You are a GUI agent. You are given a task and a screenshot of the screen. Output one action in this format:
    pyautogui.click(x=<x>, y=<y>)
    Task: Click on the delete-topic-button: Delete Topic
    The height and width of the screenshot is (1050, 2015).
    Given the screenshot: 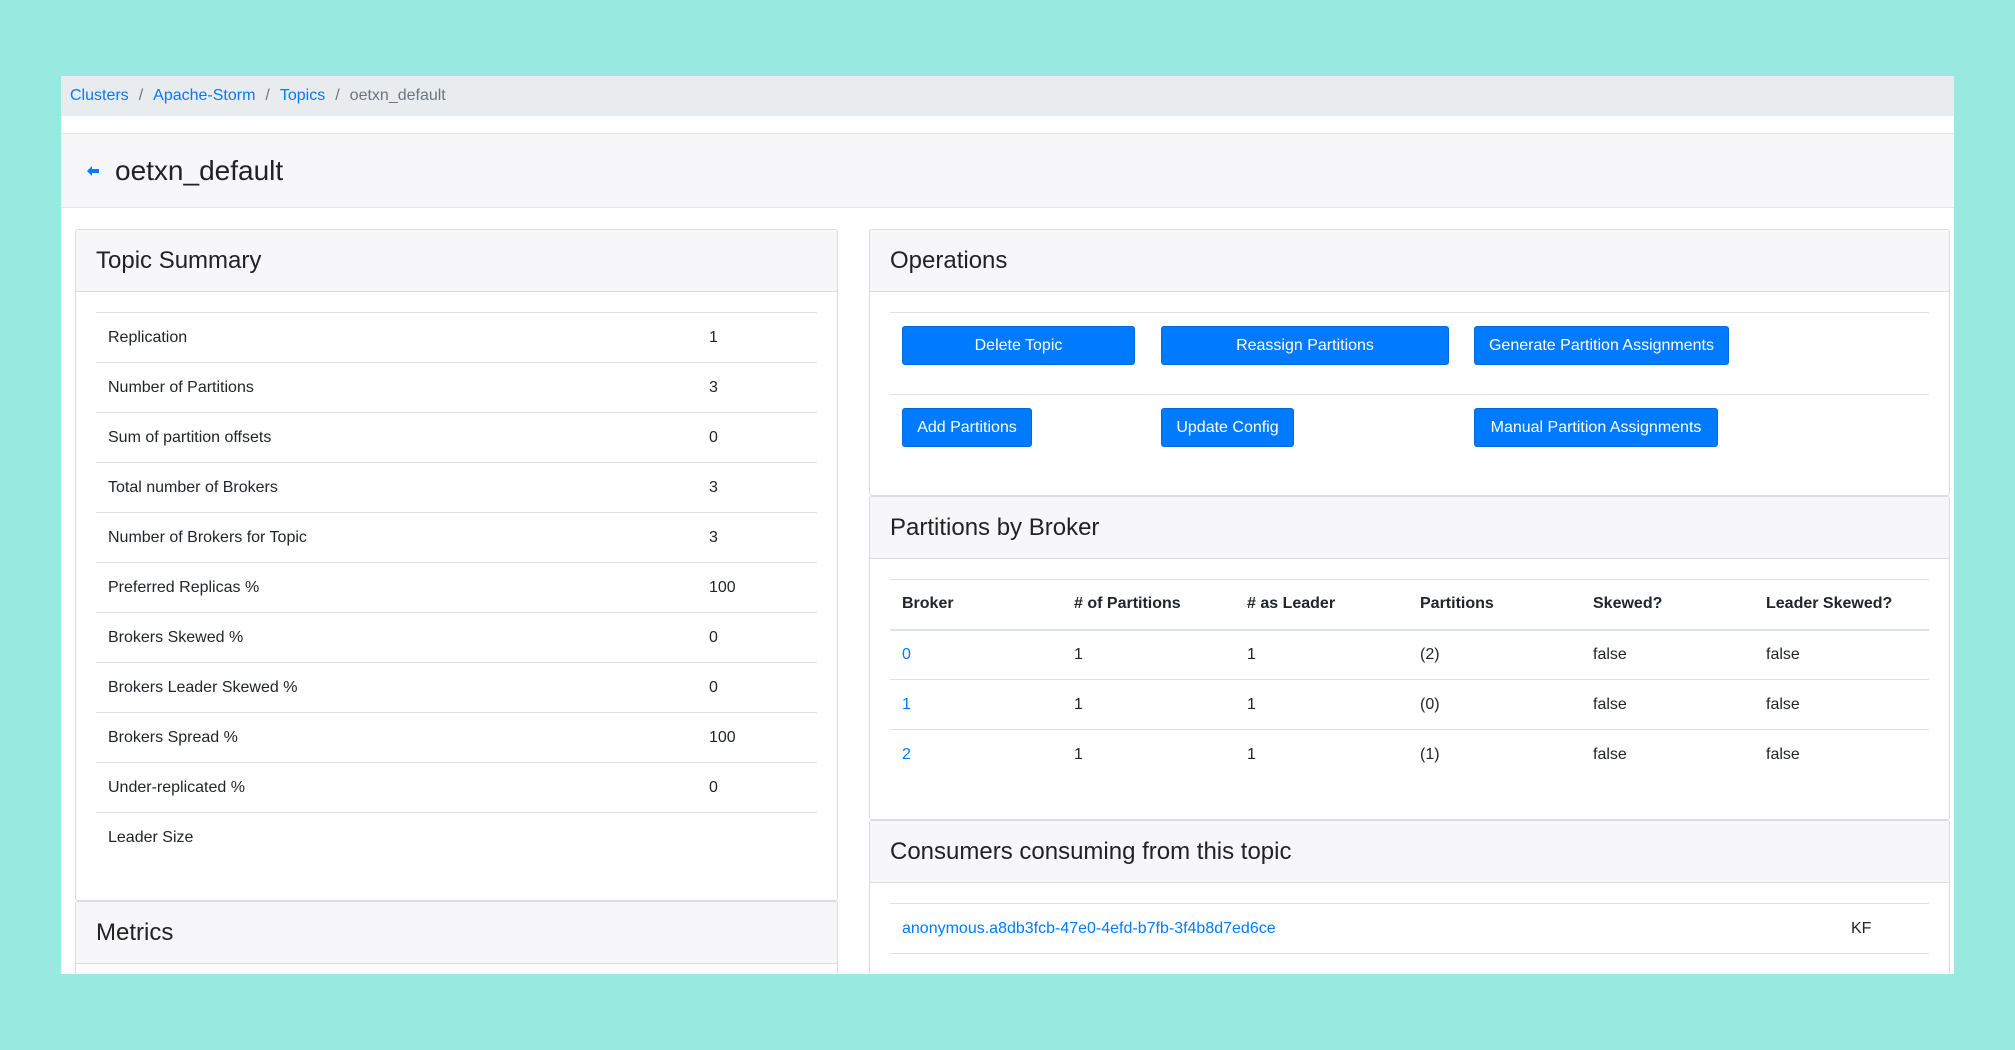 What is the action you would take?
    pyautogui.click(x=1018, y=345)
    